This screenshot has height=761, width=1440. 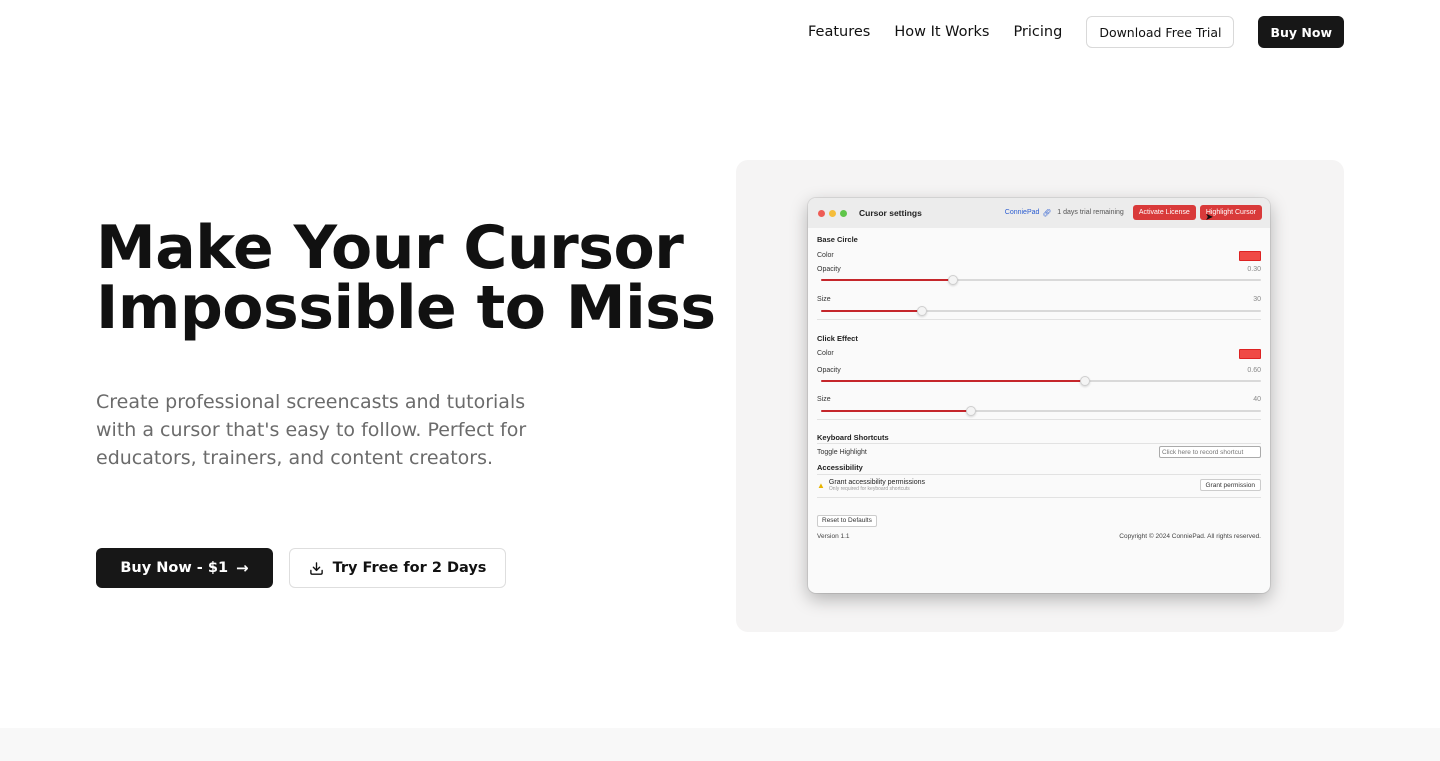 What do you see at coordinates (840, 467) in the screenshot?
I see `accessibility-heading: Accessibility` at bounding box center [840, 467].